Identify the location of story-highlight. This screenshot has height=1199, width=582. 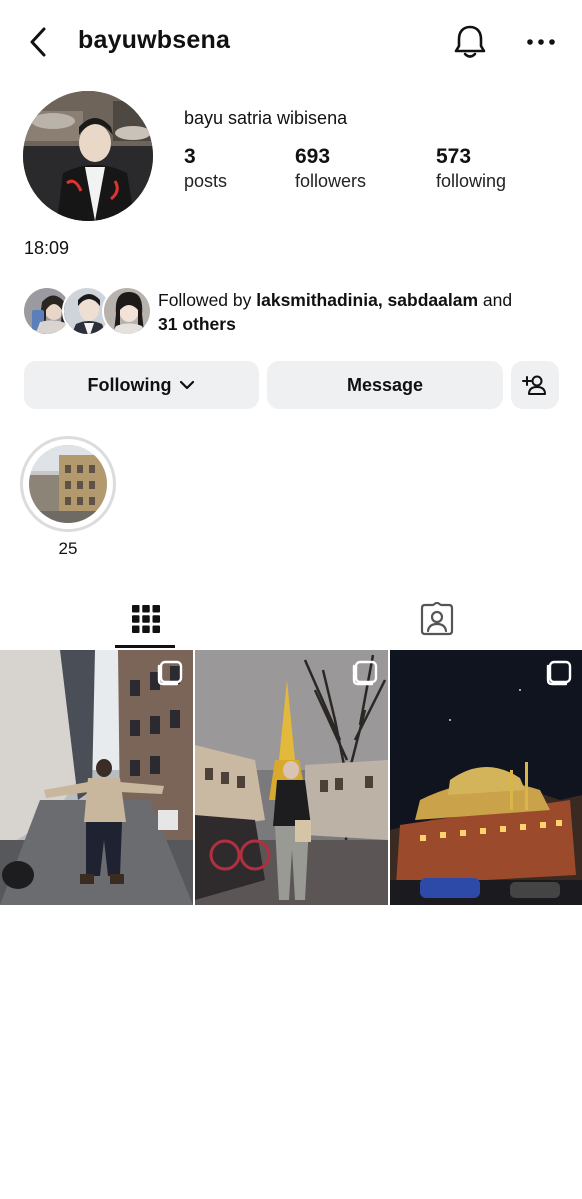
(68, 484).